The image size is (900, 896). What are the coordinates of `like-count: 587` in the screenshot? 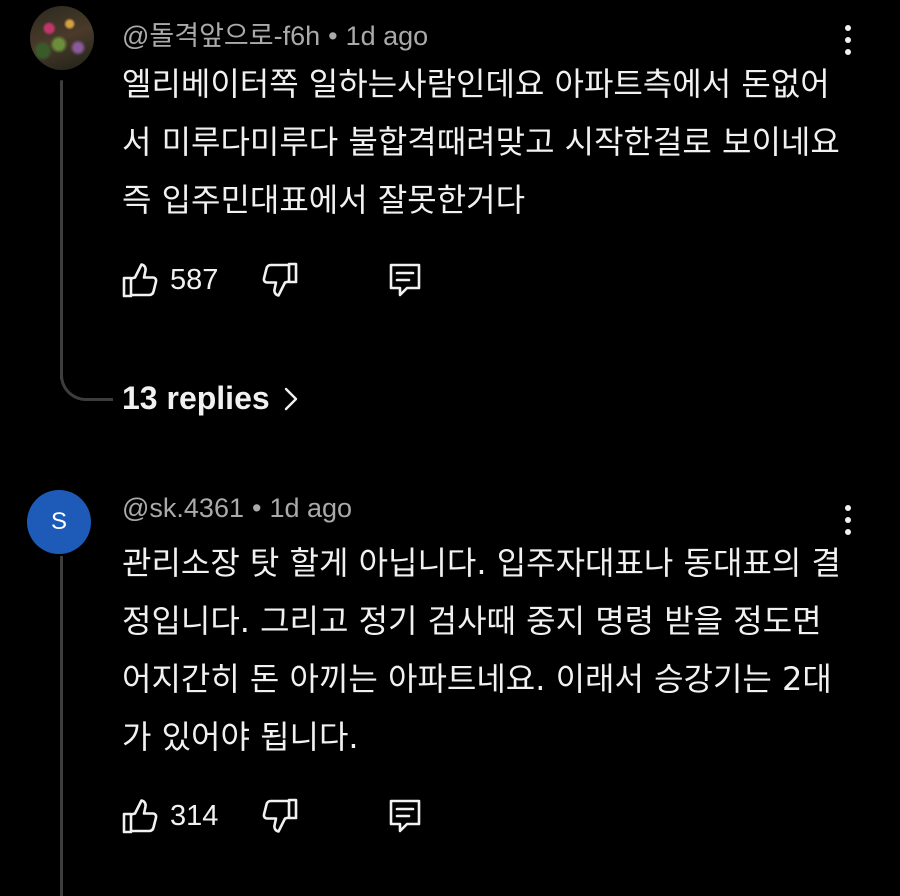 It's located at (194, 279).